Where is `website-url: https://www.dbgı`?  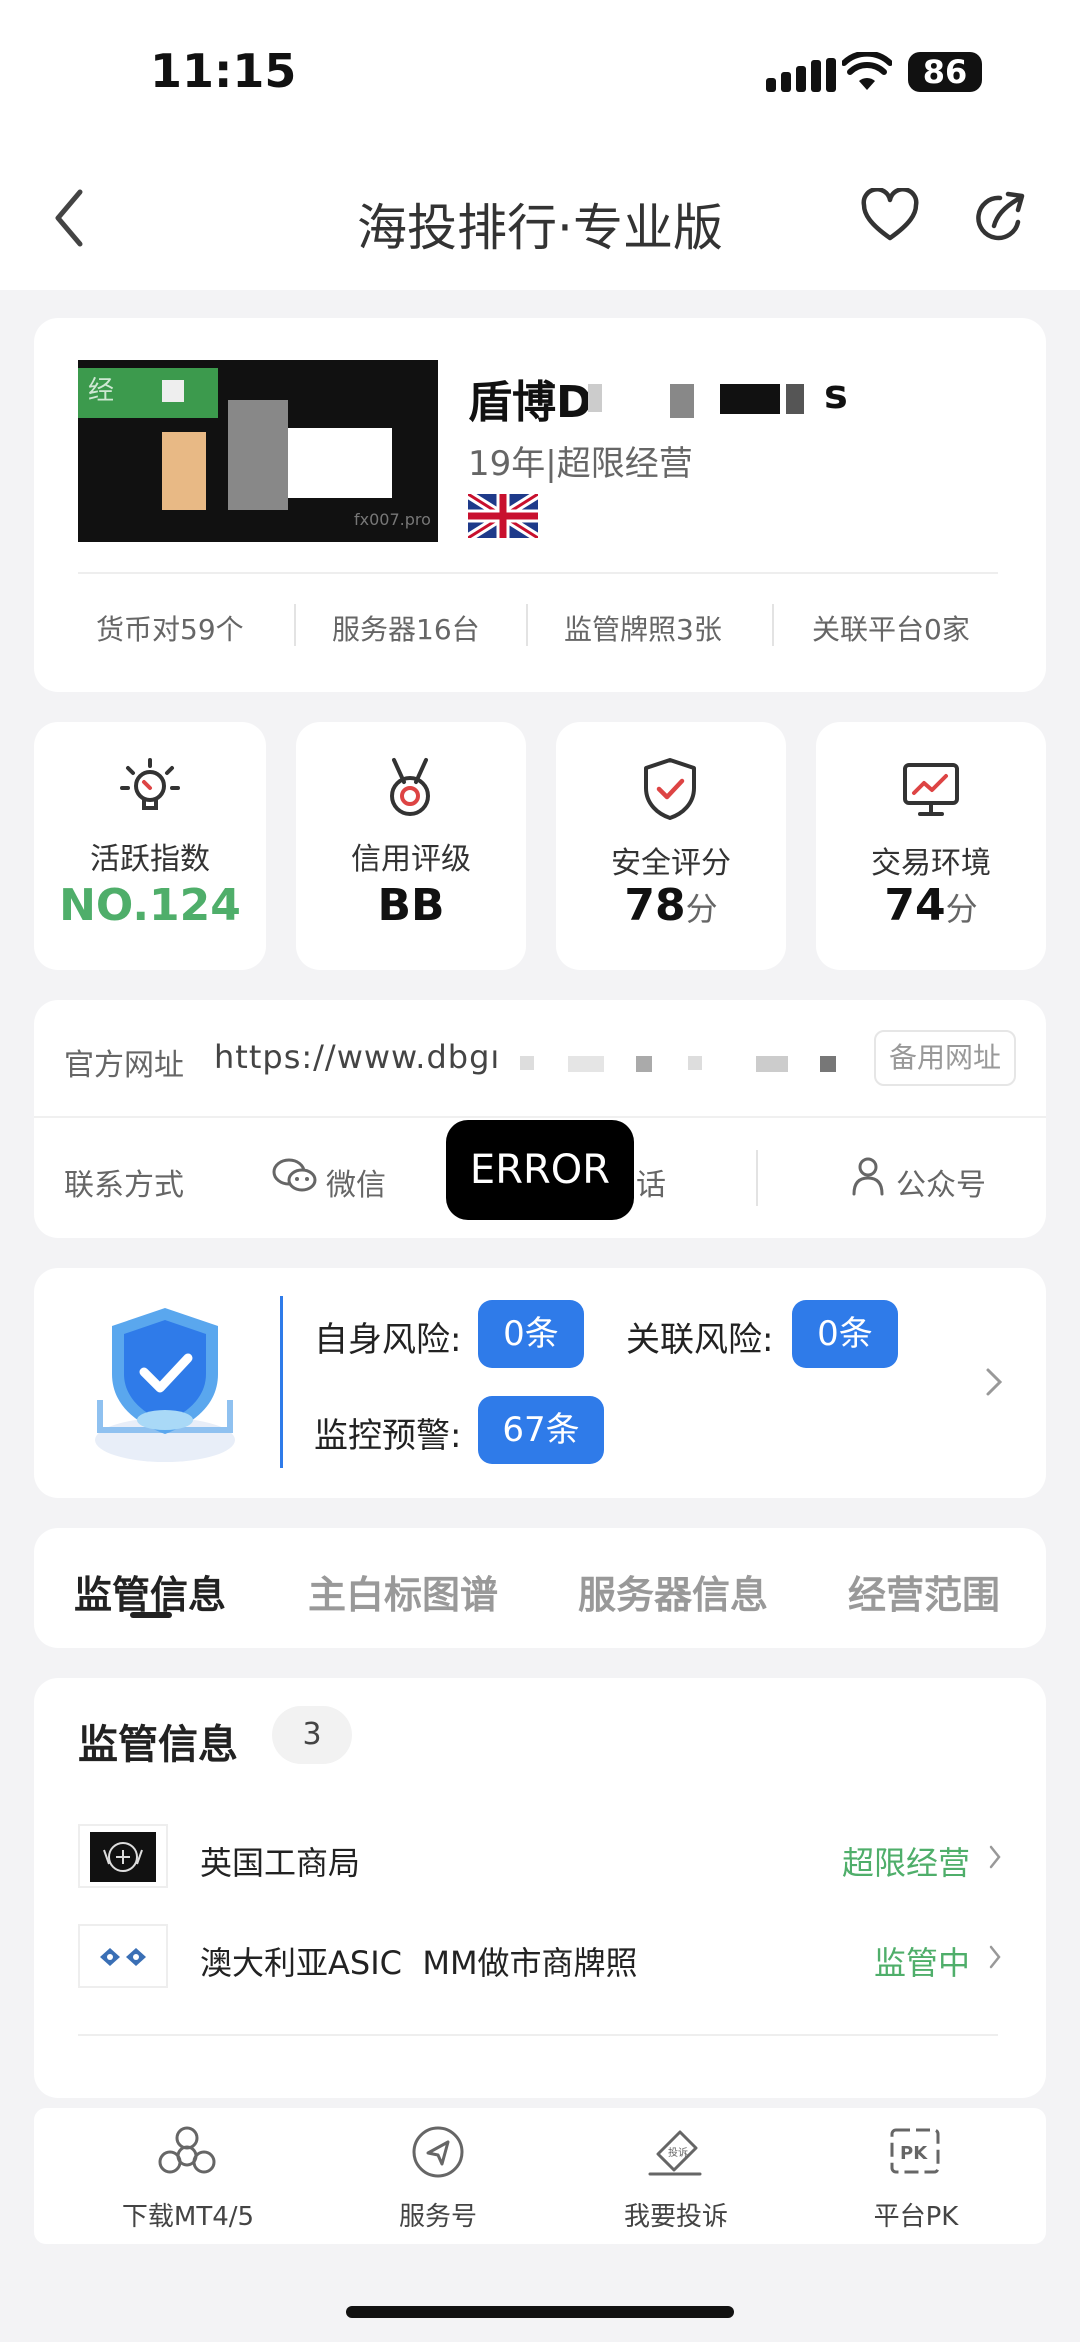 website-url: https://www.dbgı is located at coordinates (357, 1057).